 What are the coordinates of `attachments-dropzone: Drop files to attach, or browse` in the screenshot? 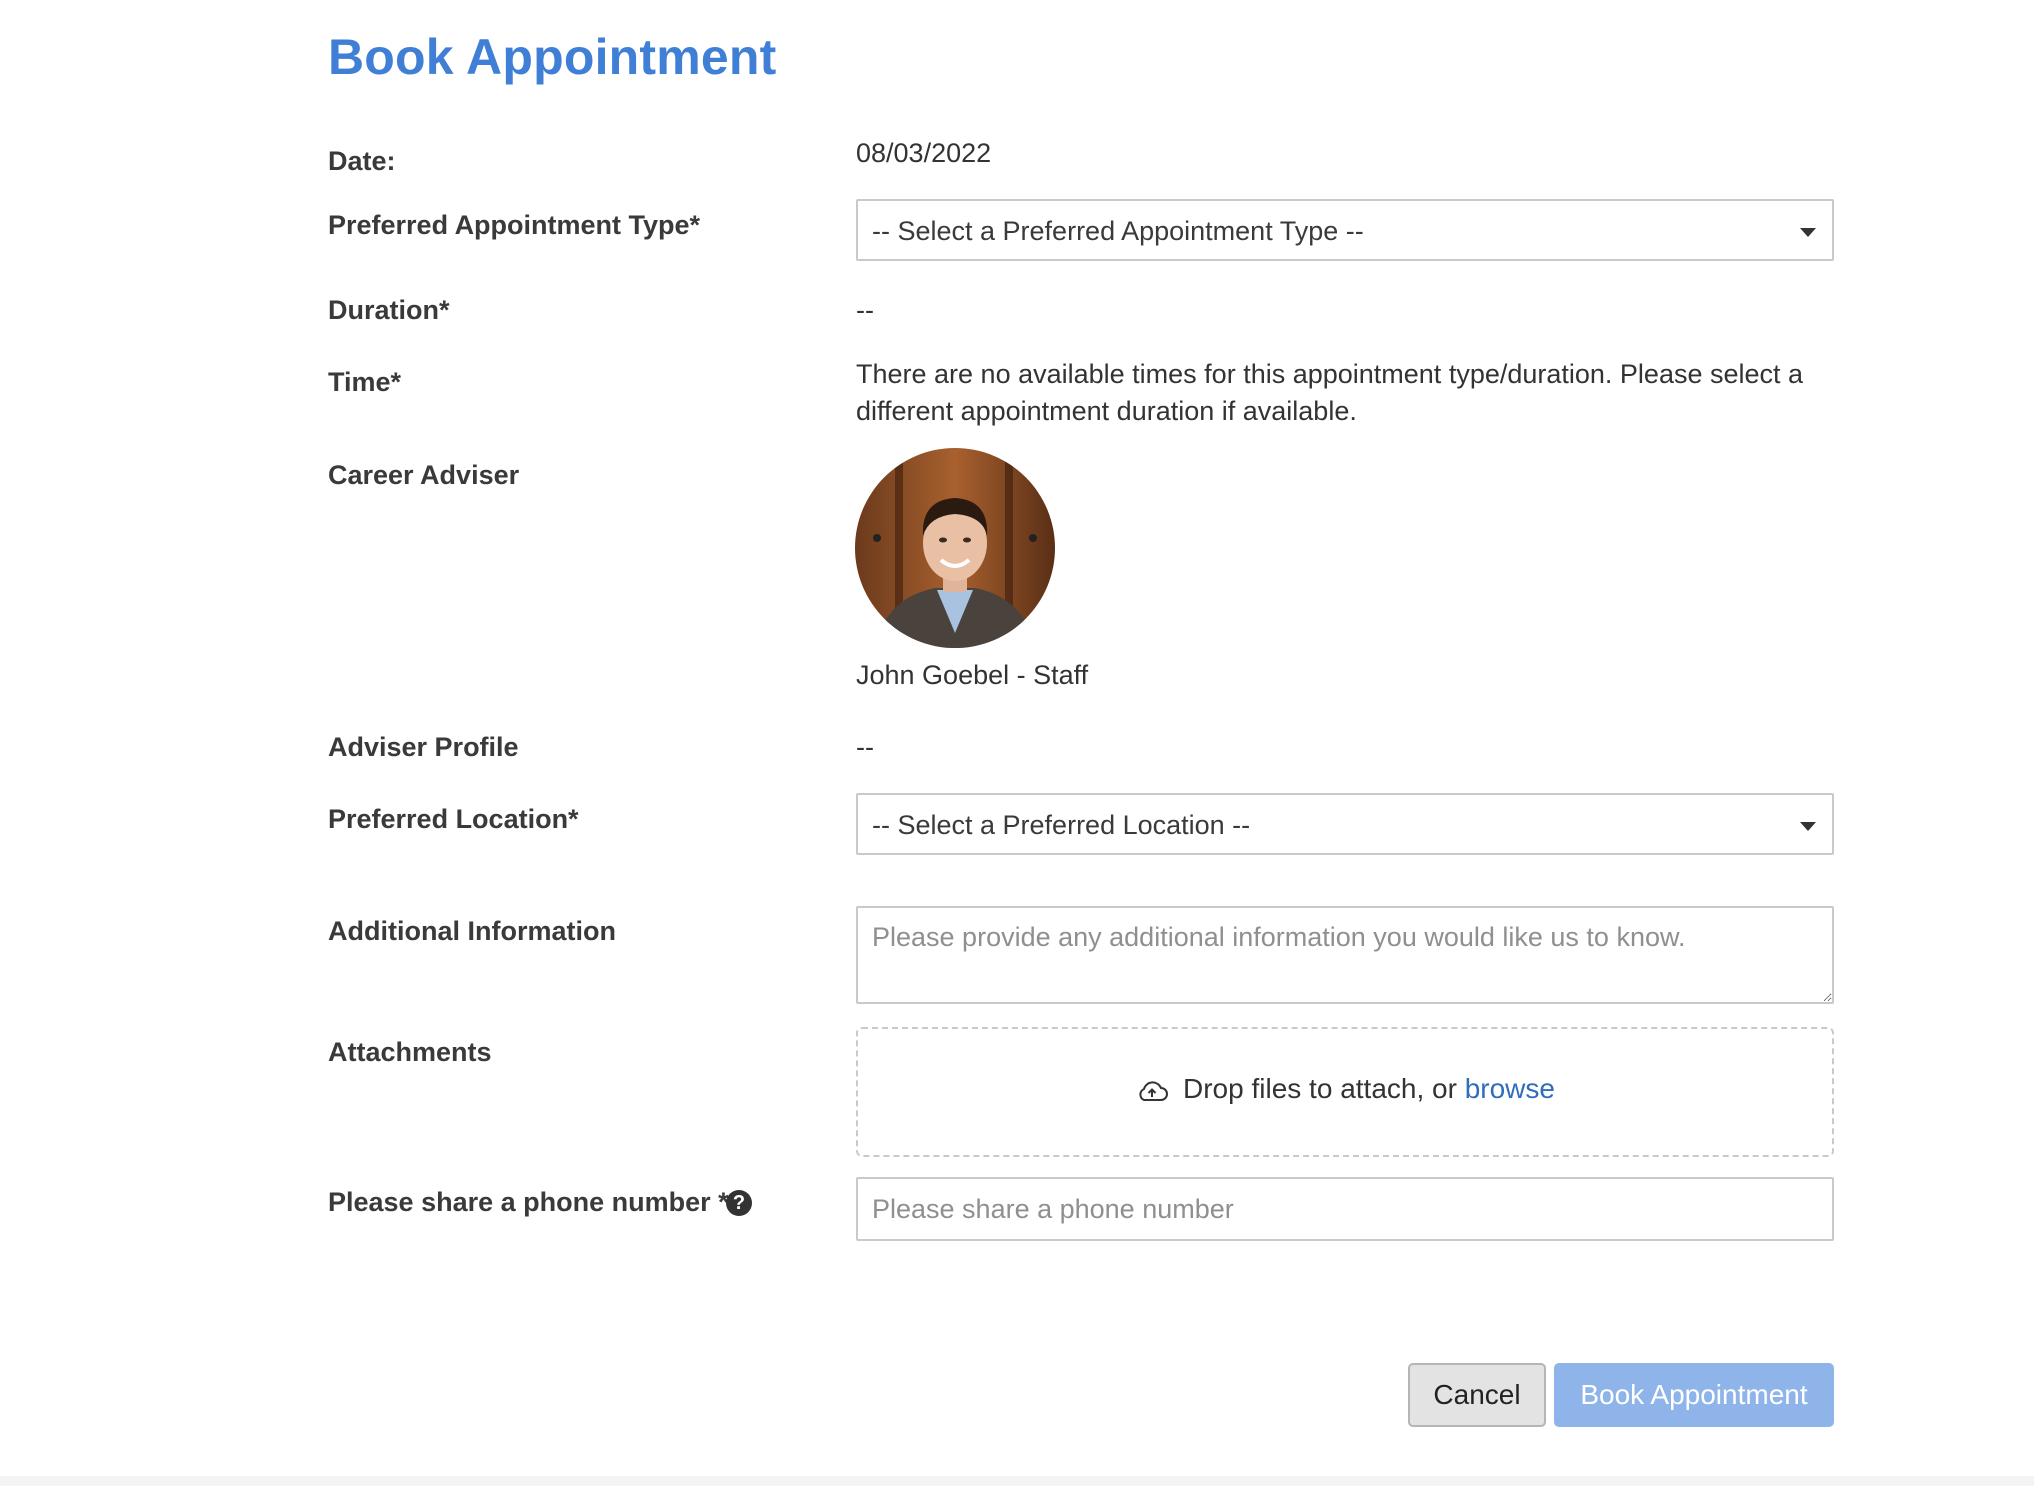 It's located at (1345, 1092).